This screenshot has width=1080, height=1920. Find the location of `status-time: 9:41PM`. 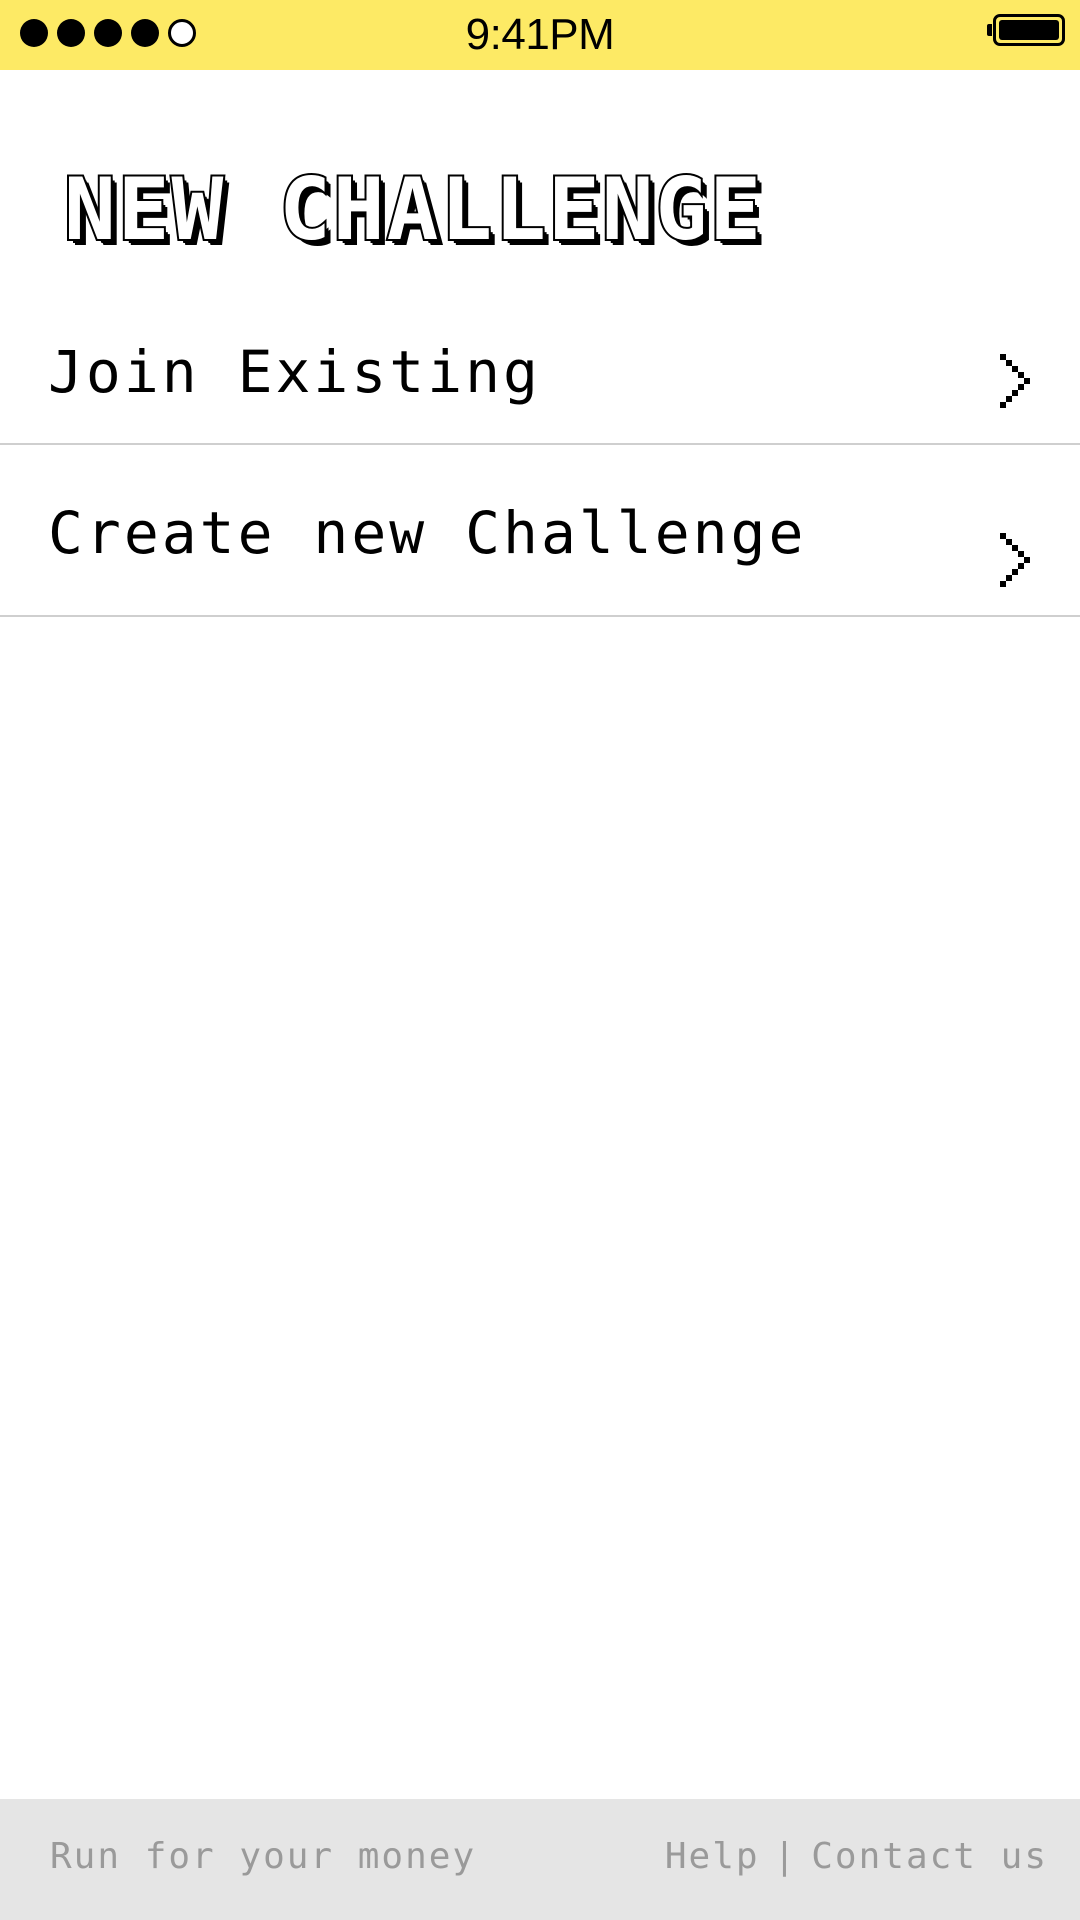

status-time: 9:41PM is located at coordinates (540, 34).